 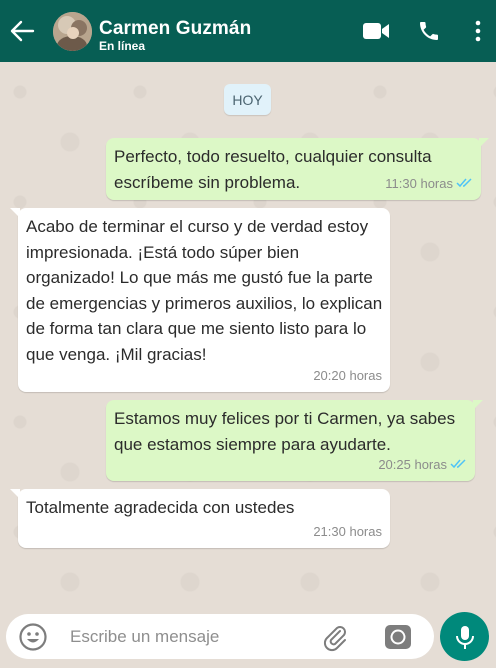 I want to click on message-meta: 21:30 horas, so click(x=347, y=532).